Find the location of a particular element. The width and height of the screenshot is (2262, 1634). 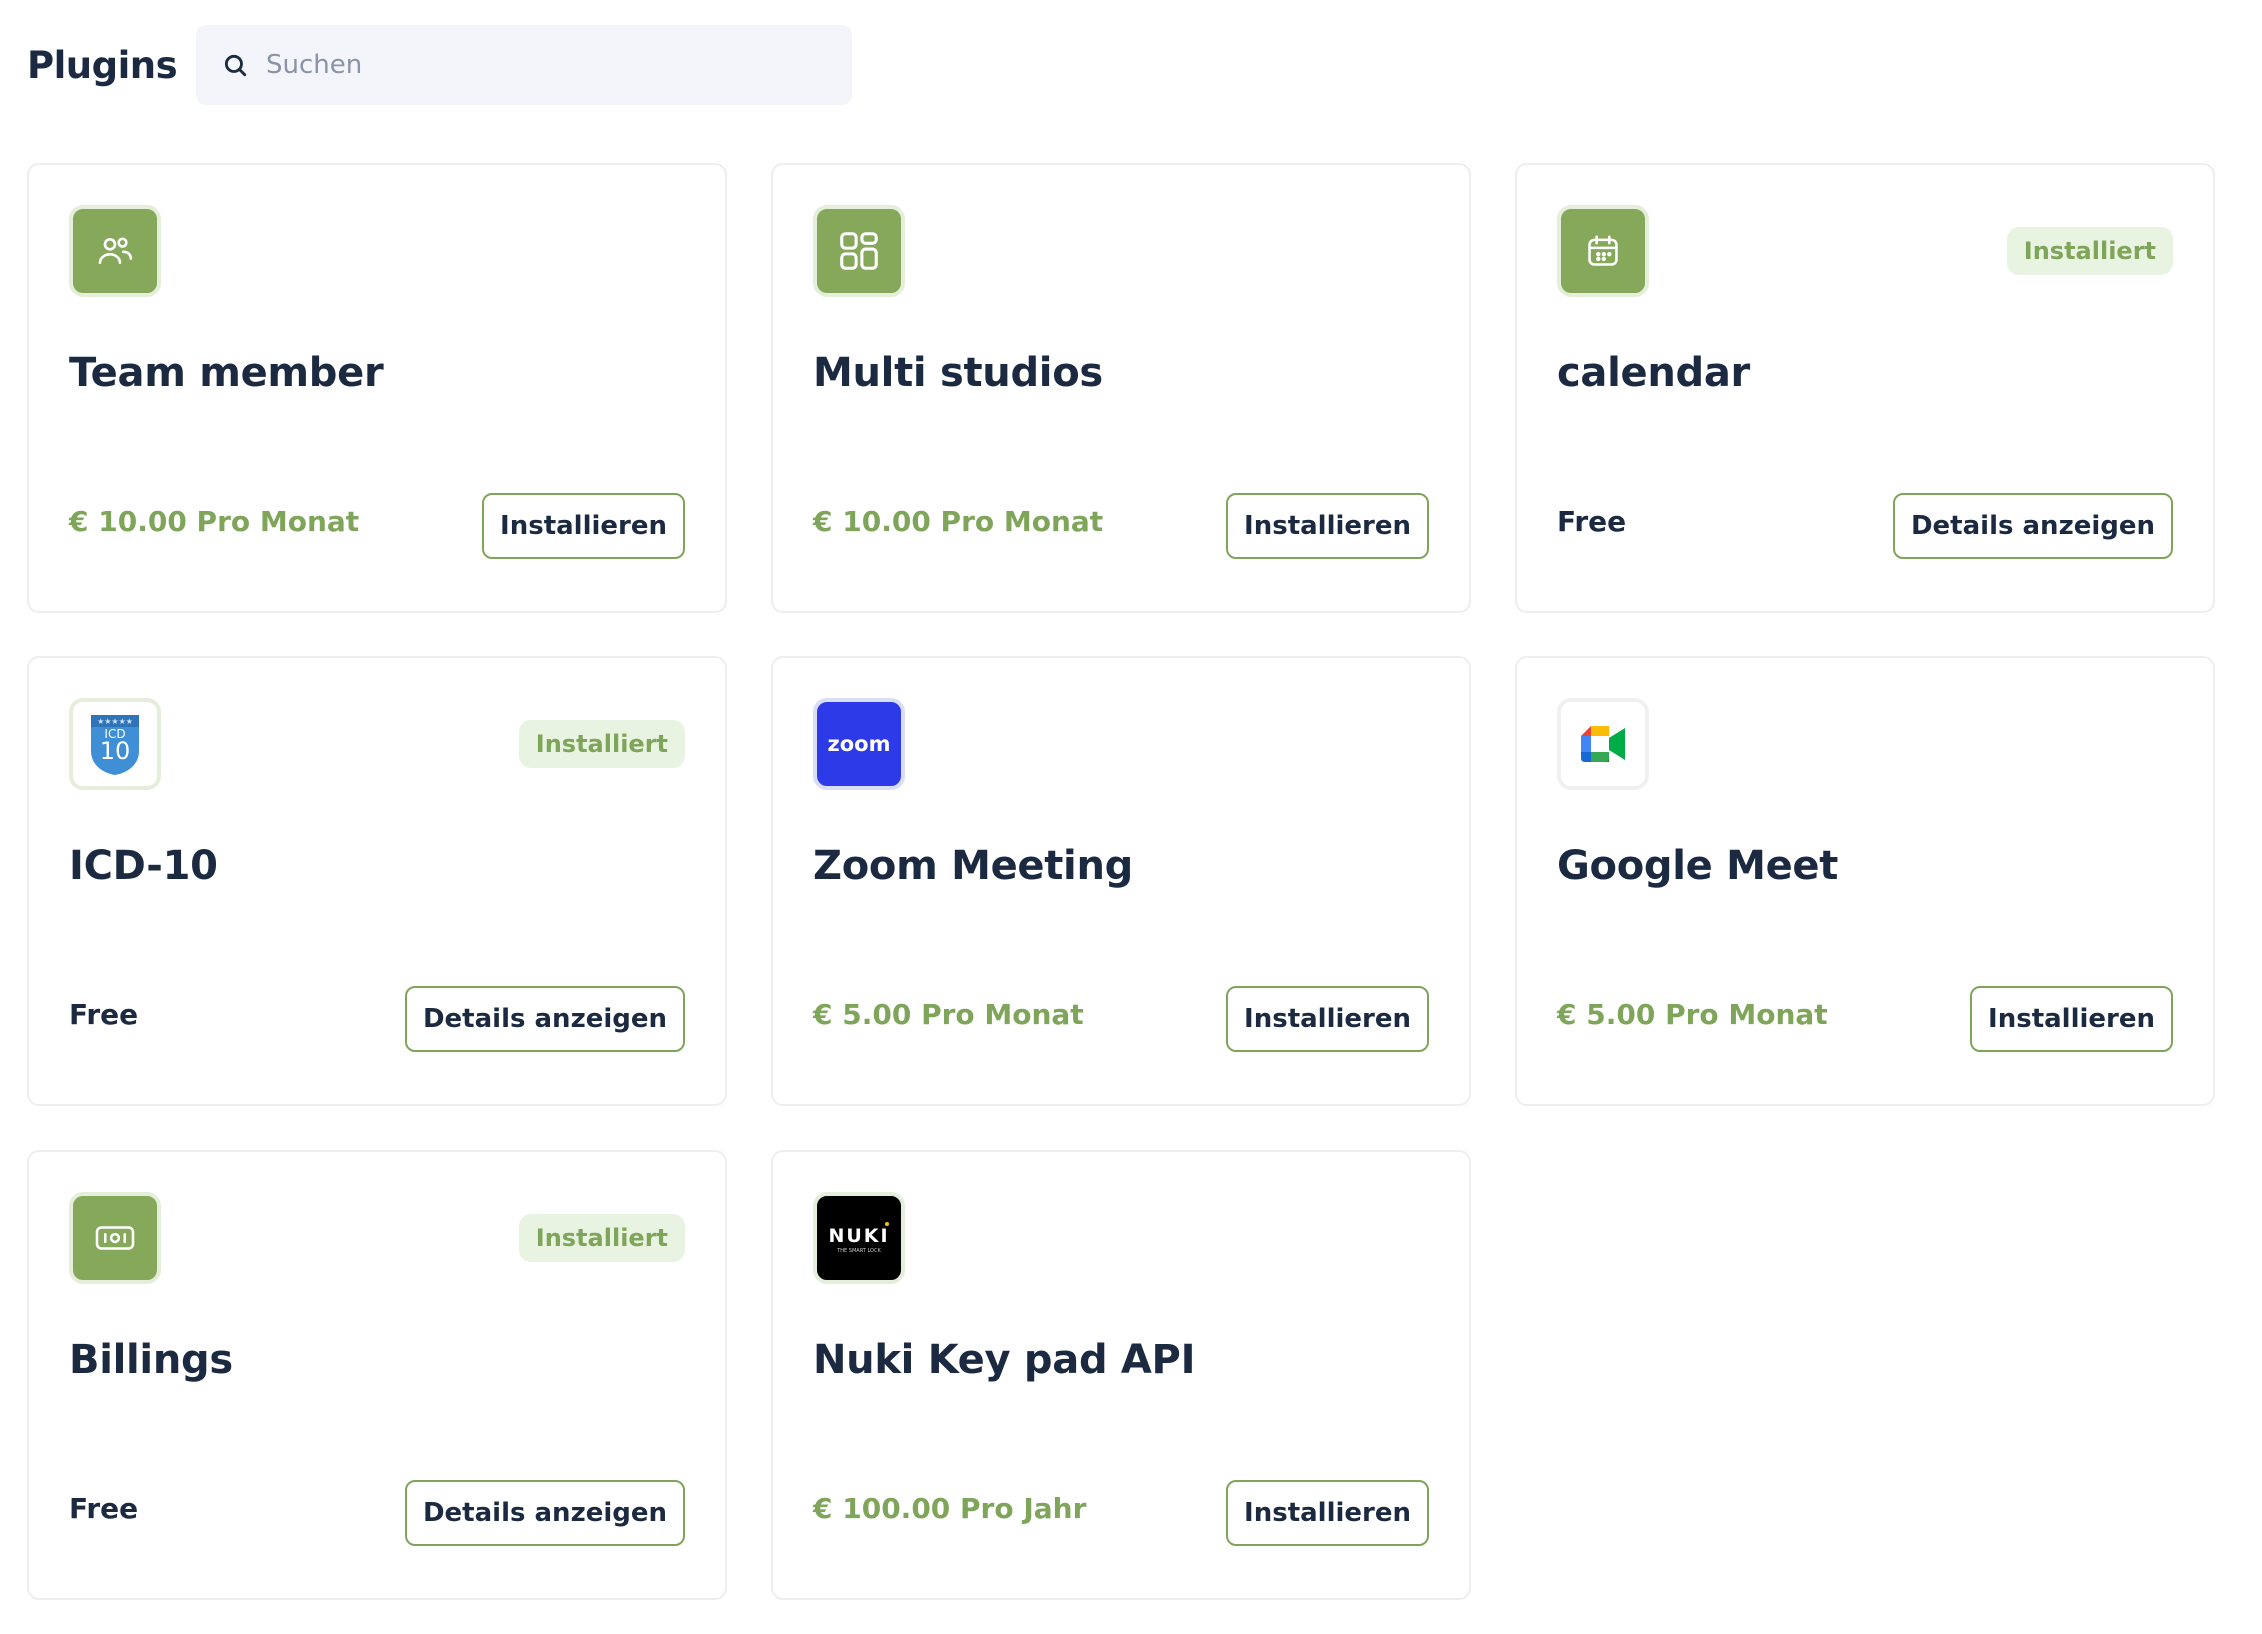

plugin-title: ICD-10 is located at coordinates (143, 866).